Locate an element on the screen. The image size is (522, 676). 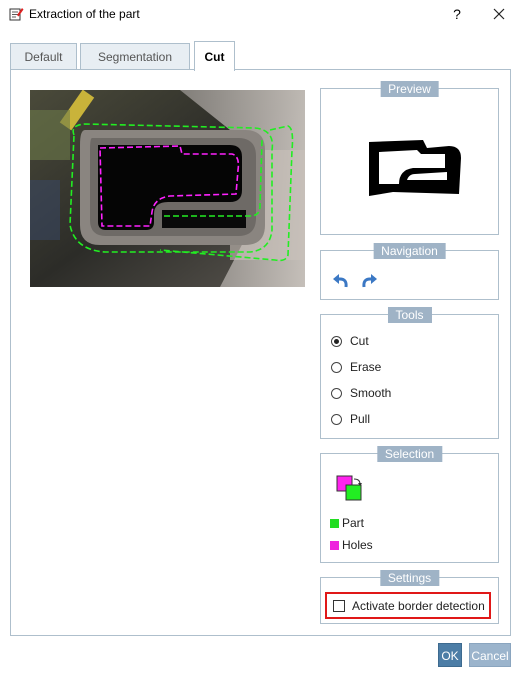
undo-icon is located at coordinates (341, 282).